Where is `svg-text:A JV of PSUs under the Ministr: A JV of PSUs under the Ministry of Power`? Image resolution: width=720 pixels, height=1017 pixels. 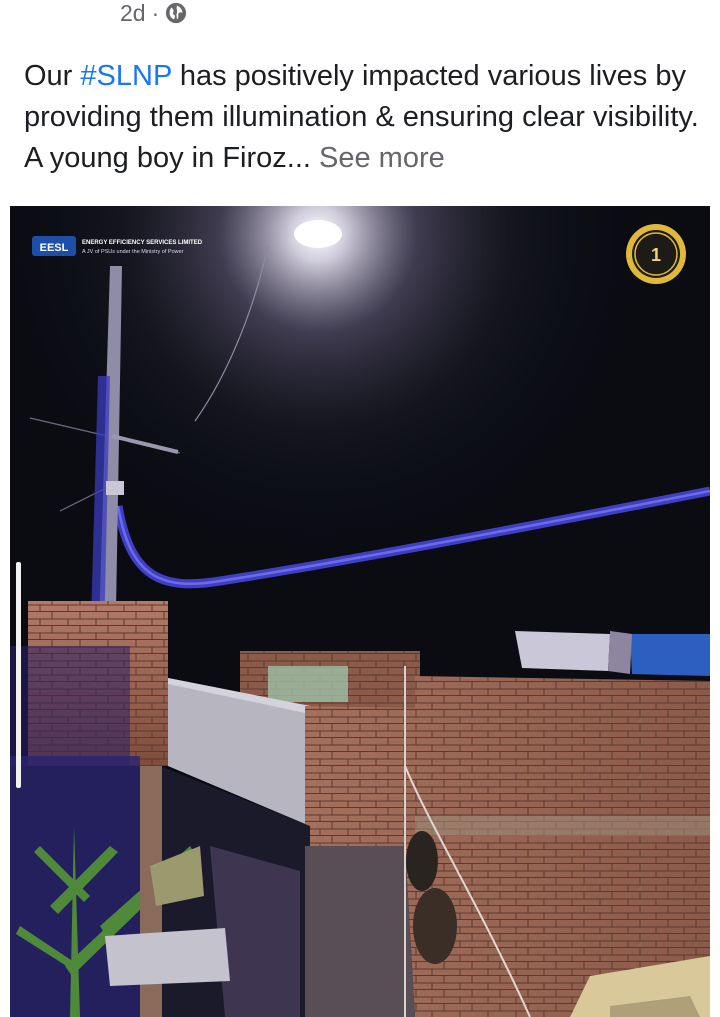 svg-text:A JV of PSUs under the Ministr: A JV of PSUs under the Ministry of Power is located at coordinates (133, 252).